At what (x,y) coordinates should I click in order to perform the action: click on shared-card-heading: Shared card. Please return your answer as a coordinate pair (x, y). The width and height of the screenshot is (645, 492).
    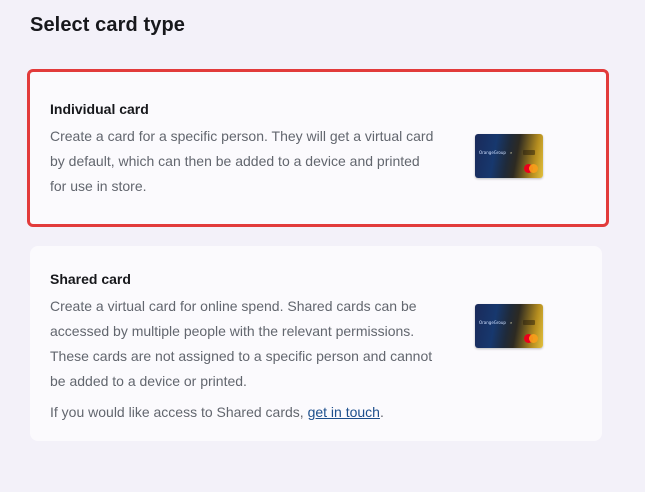
    Looking at the image, I should click on (90, 279).